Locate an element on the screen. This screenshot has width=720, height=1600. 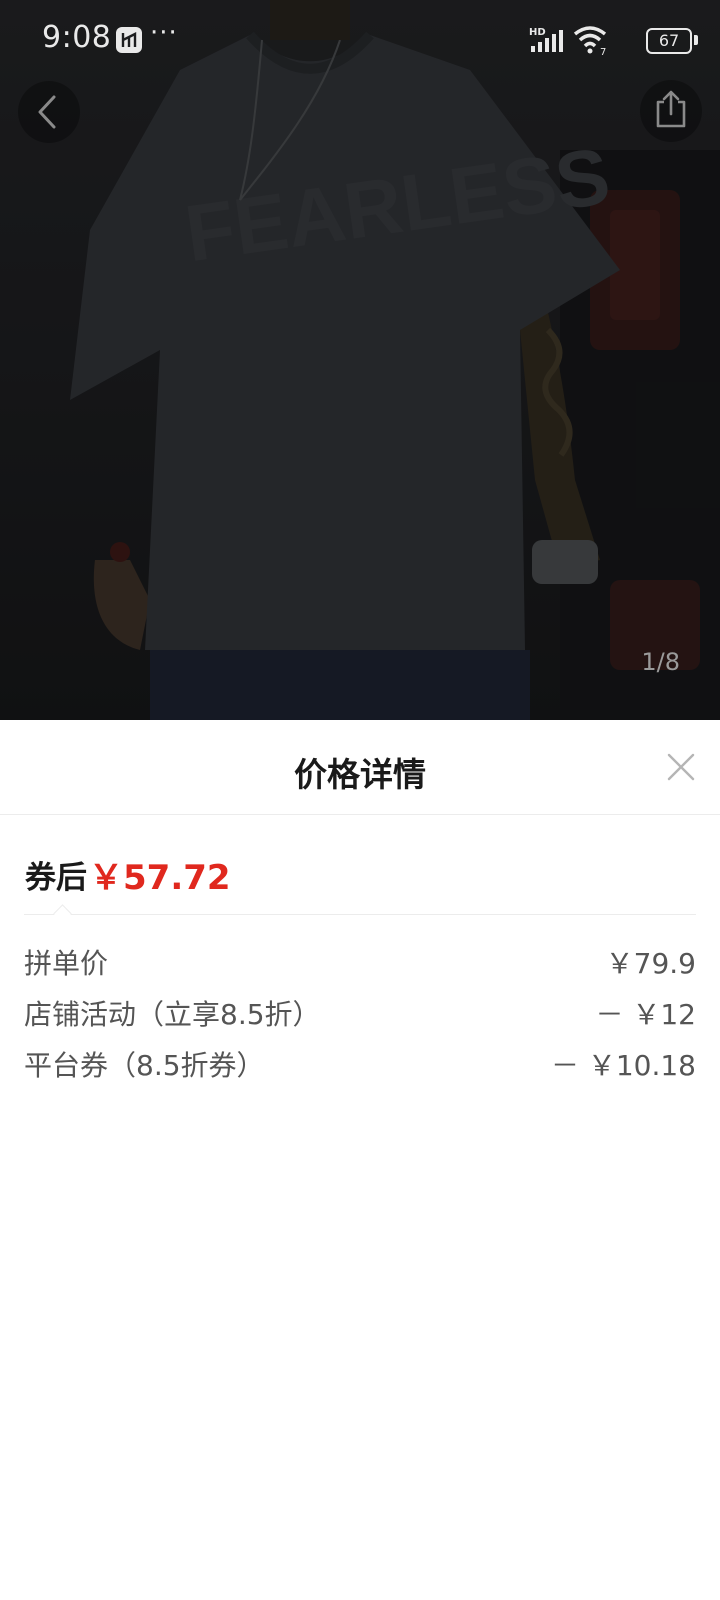
network-type-label: HD is located at coordinates (537, 32).